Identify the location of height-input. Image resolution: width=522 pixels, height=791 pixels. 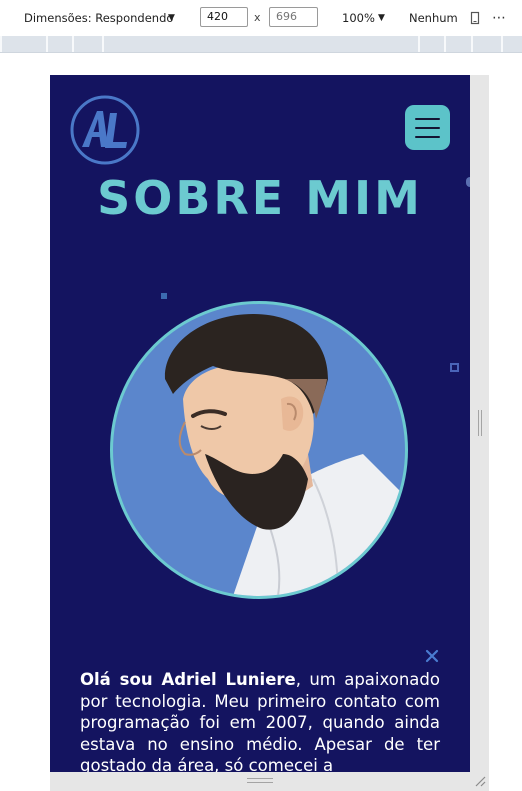
(293, 17).